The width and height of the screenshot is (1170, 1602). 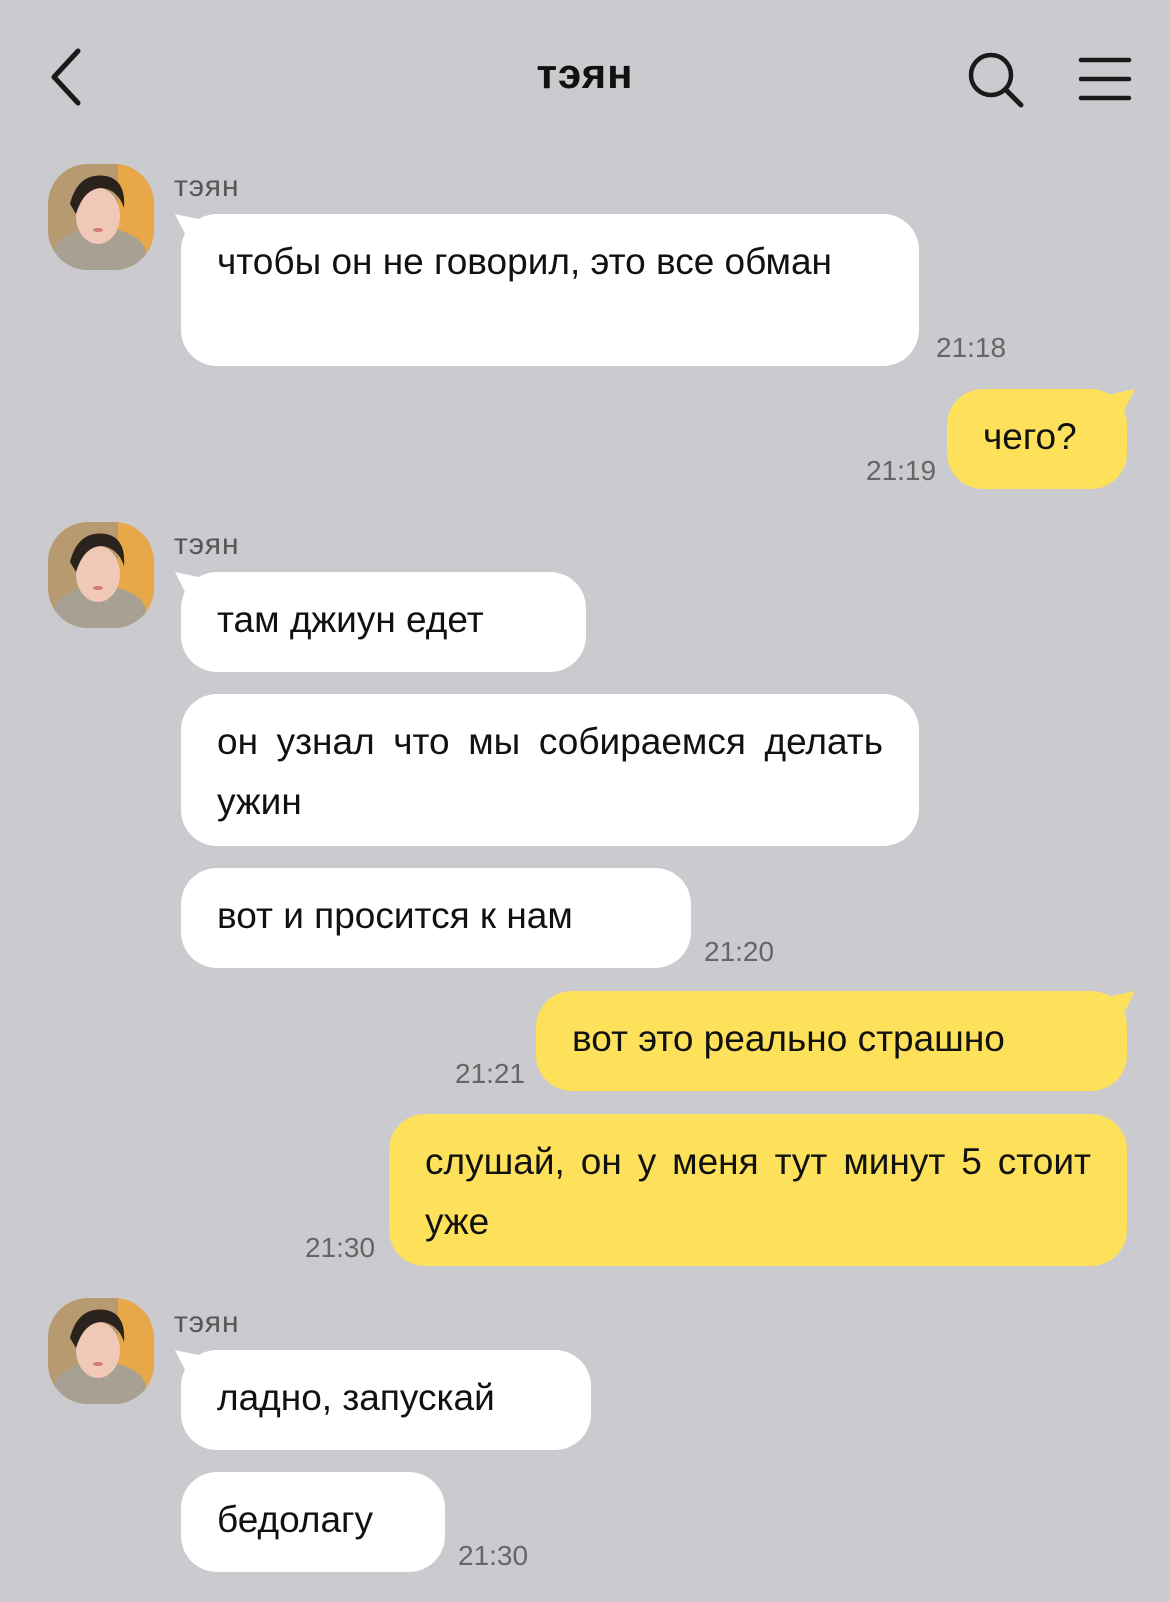 I want to click on search-icon, so click(x=996, y=80).